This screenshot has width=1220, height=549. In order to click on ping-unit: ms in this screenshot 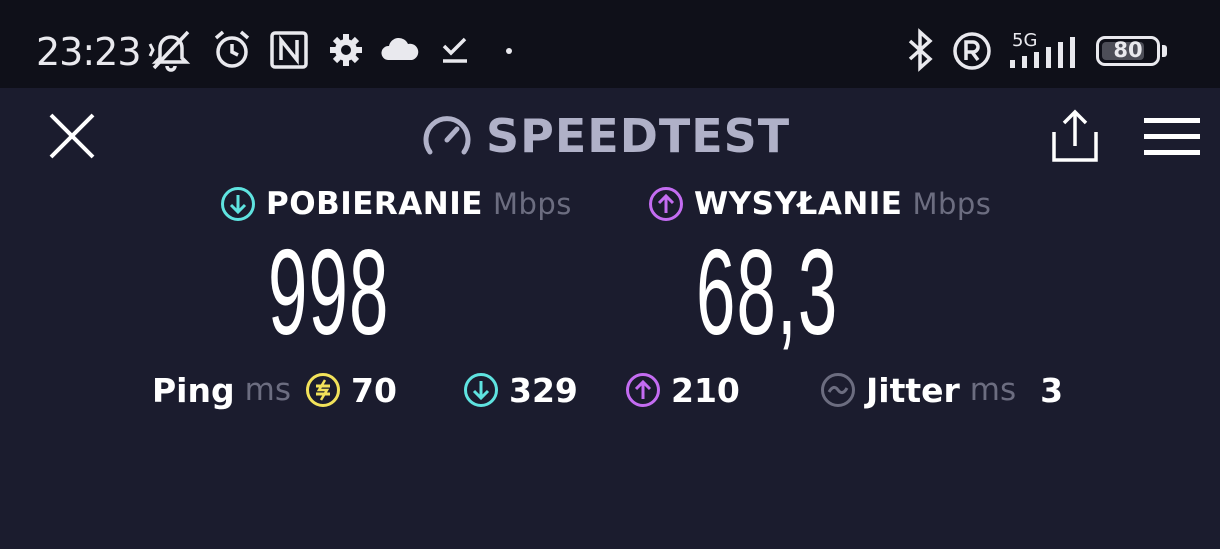, I will do `click(267, 390)`.